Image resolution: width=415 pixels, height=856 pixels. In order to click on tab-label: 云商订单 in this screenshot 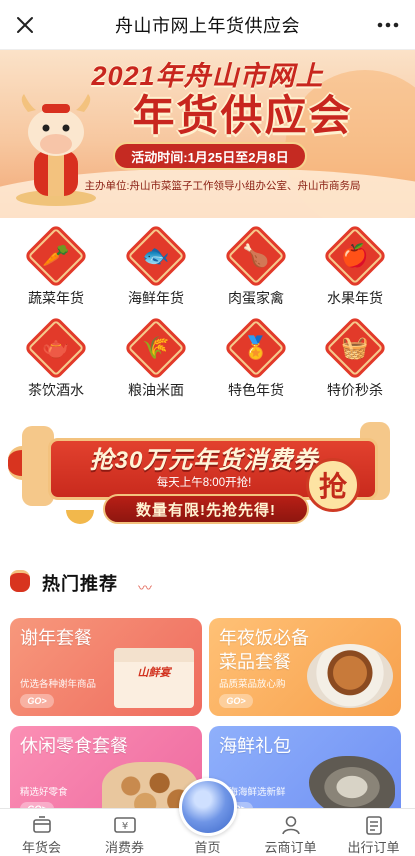, I will do `click(290, 847)`.